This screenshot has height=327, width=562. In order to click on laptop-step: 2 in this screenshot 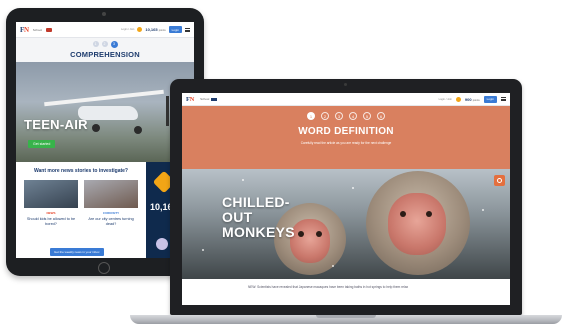, I will do `click(325, 116)`.